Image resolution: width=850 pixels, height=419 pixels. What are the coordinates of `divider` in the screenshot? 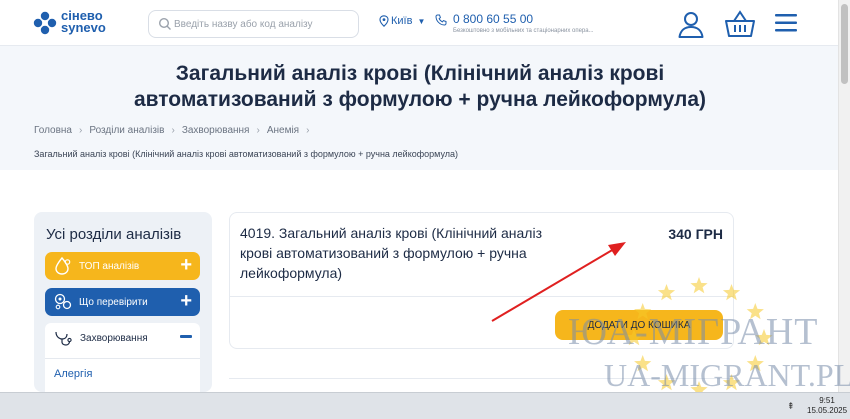 It's located at (122, 358).